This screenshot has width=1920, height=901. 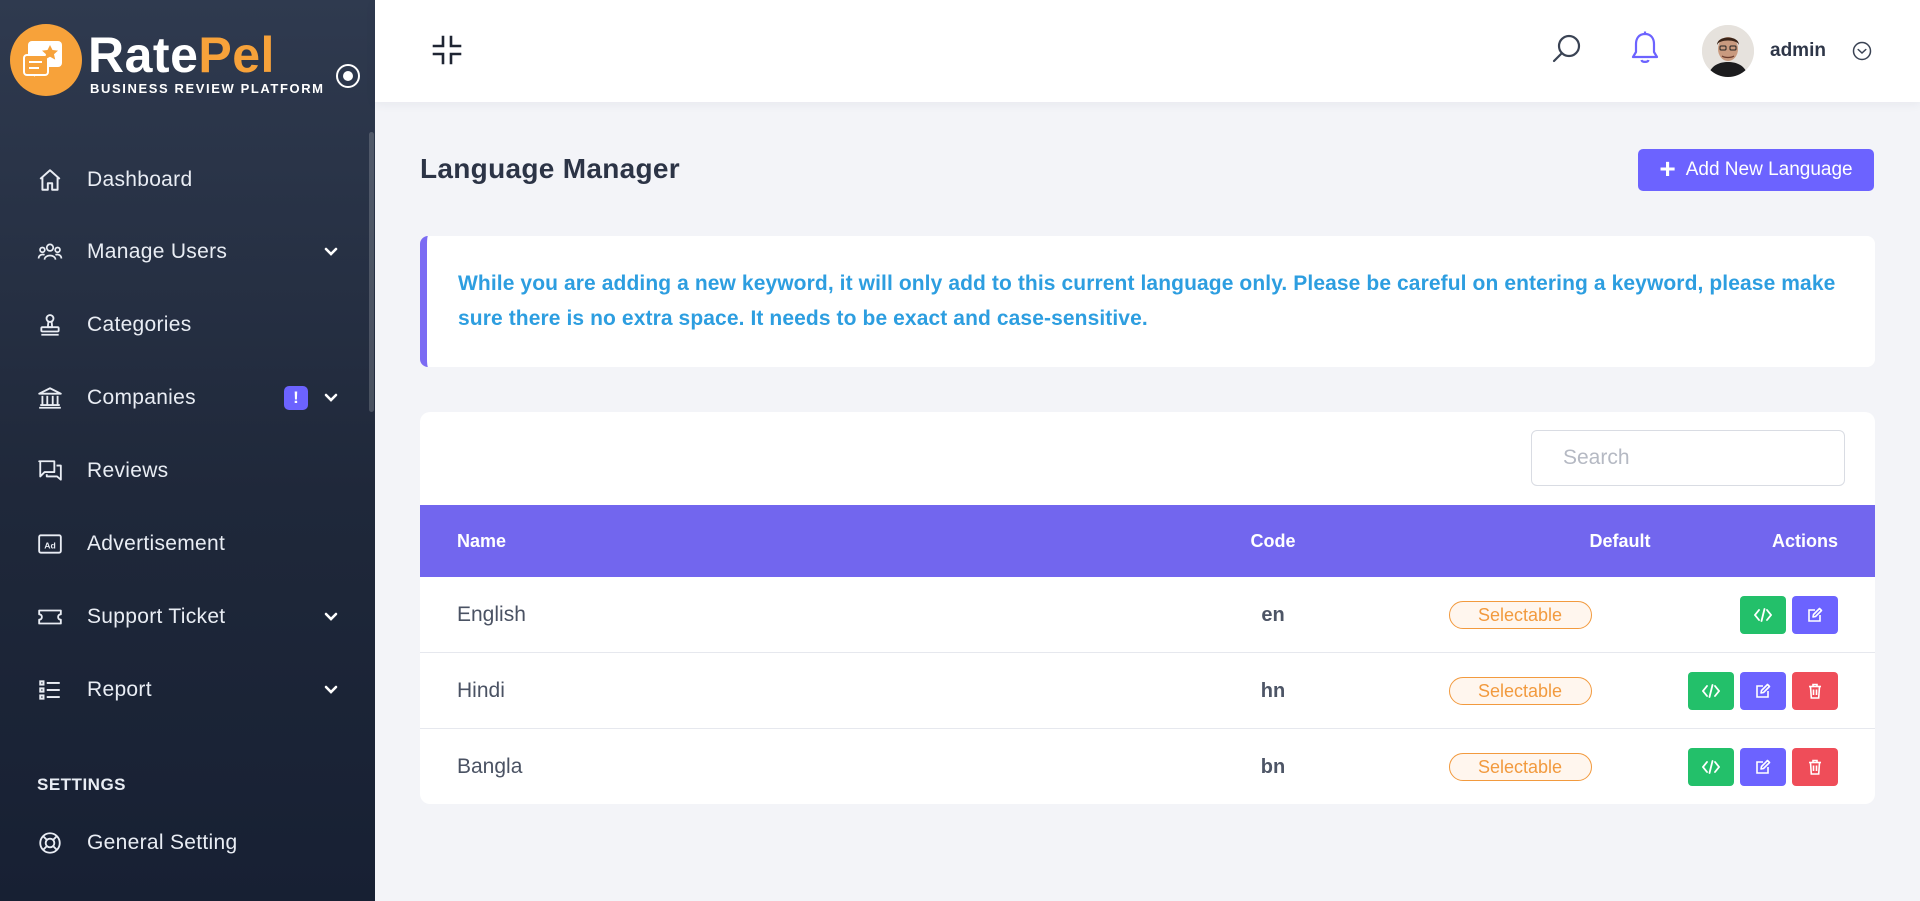 What do you see at coordinates (447, 50) in the screenshot?
I see `exit-fullscreen-icon` at bounding box center [447, 50].